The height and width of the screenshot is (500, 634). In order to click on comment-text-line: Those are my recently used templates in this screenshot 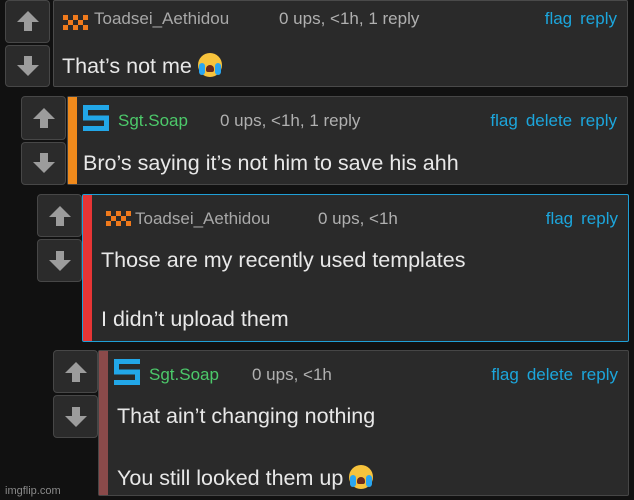, I will do `click(283, 260)`.